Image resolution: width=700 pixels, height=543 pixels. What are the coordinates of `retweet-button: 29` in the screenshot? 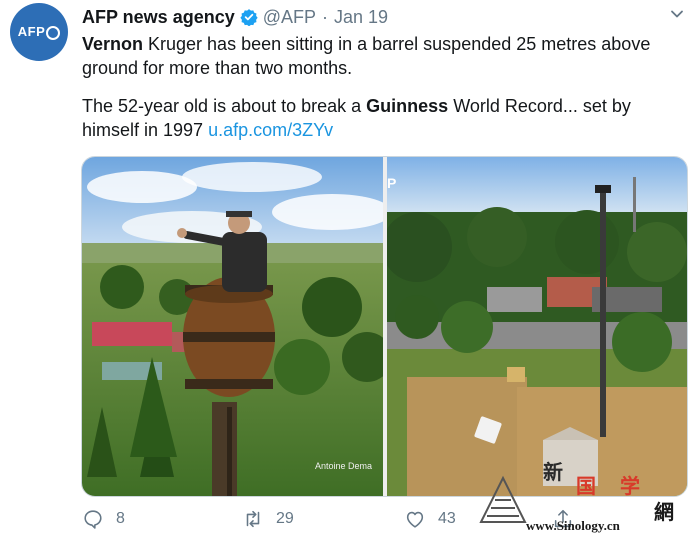 It's located at (268, 519).